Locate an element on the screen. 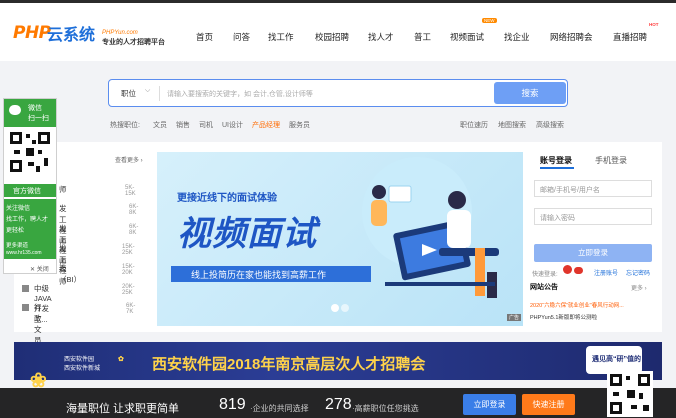 The height and width of the screenshot is (418, 676). qq-icon is located at coordinates (578, 270).